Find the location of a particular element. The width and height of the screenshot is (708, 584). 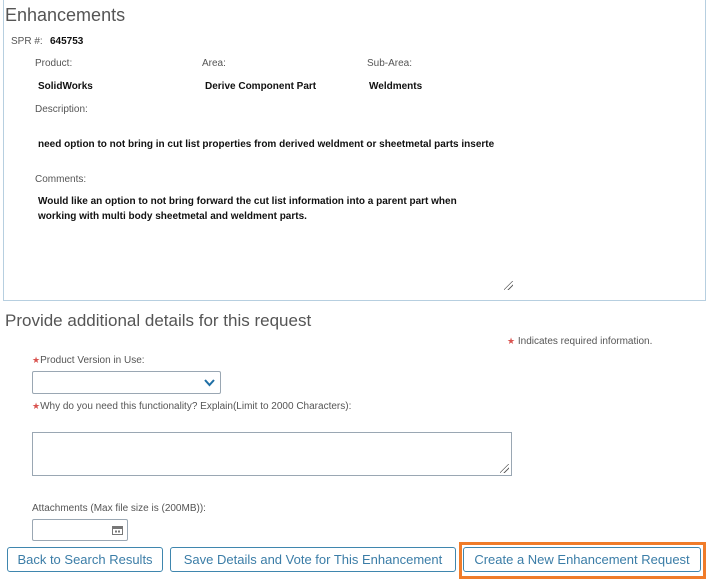

area-value: Derive Component Part is located at coordinates (261, 86).